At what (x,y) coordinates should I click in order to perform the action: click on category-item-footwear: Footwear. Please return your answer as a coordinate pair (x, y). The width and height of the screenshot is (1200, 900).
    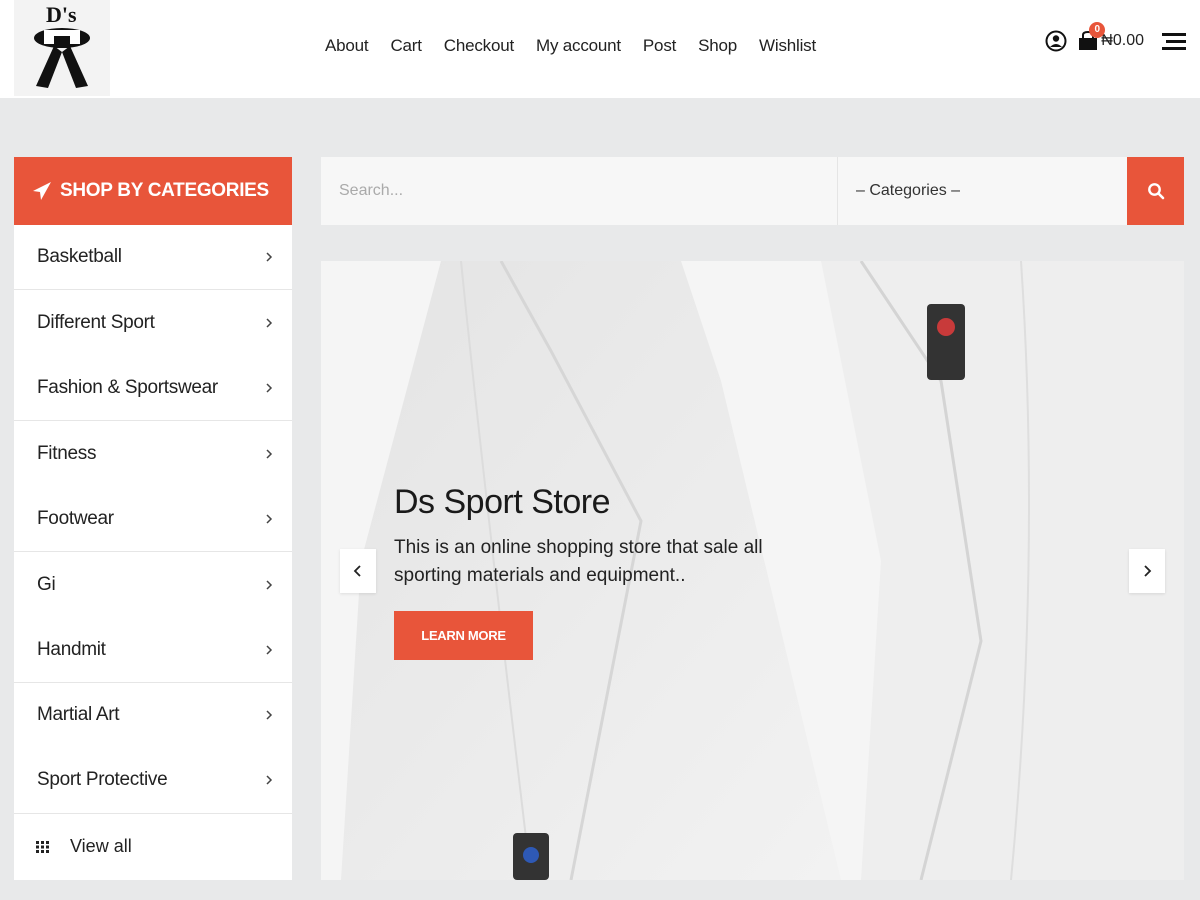
    Looking at the image, I should click on (153, 519).